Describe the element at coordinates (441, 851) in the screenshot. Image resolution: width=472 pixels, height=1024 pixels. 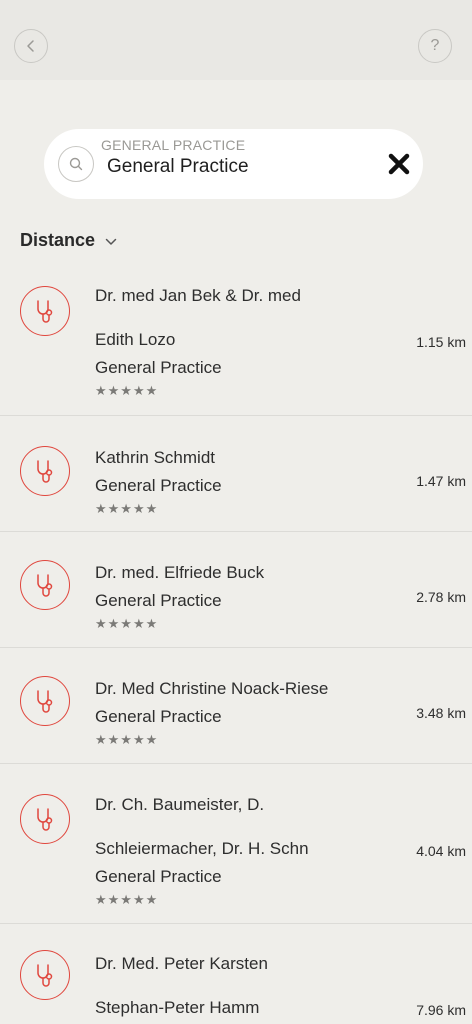
I see `distance-label: 4.04 km` at that location.